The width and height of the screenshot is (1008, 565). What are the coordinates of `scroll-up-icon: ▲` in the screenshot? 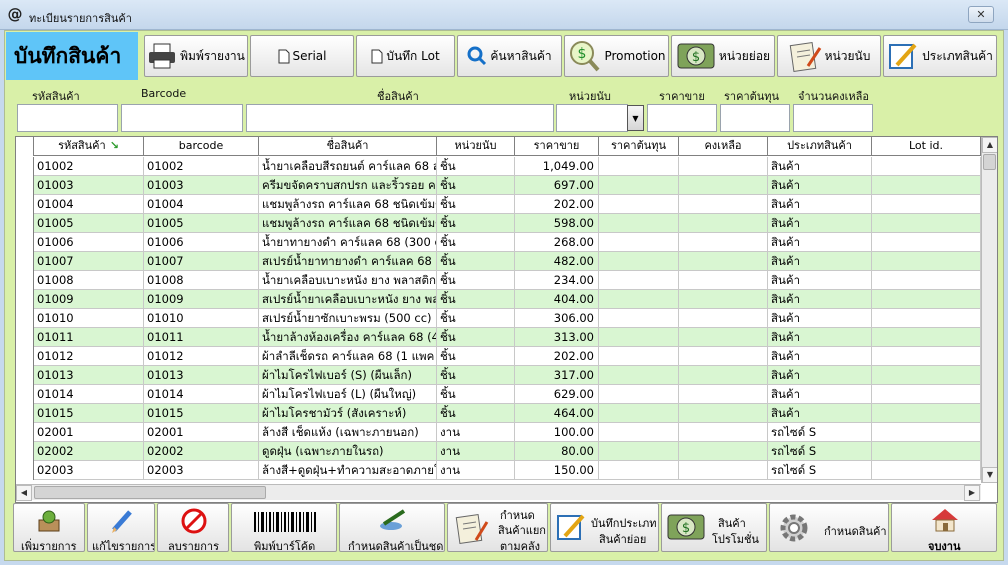 It's located at (989, 145).